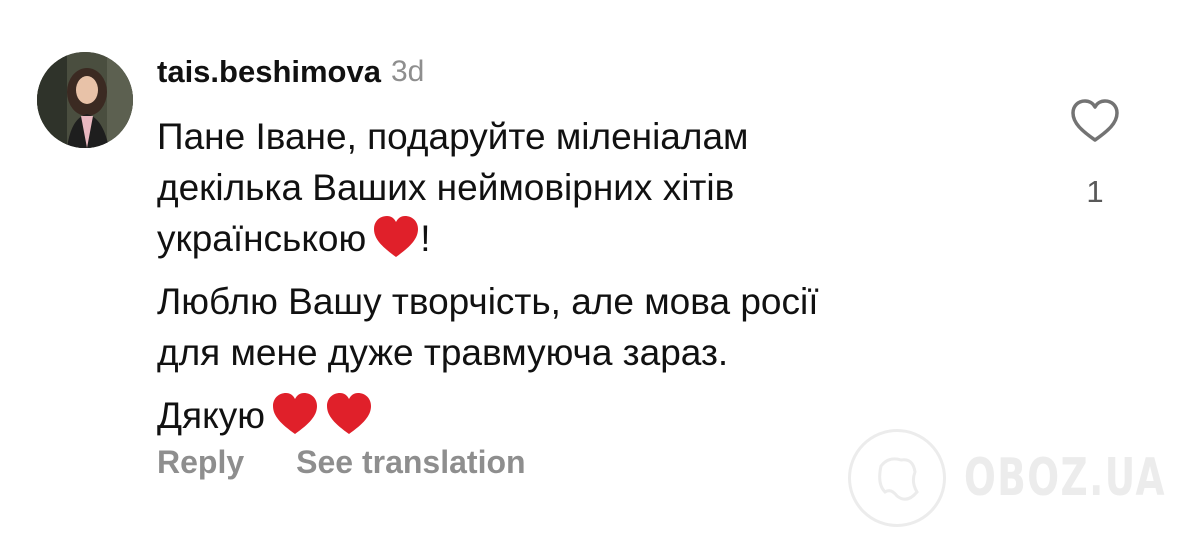 This screenshot has width=1179, height=546. I want to click on comment-header: tais.beshimova 3d, so click(290, 72).